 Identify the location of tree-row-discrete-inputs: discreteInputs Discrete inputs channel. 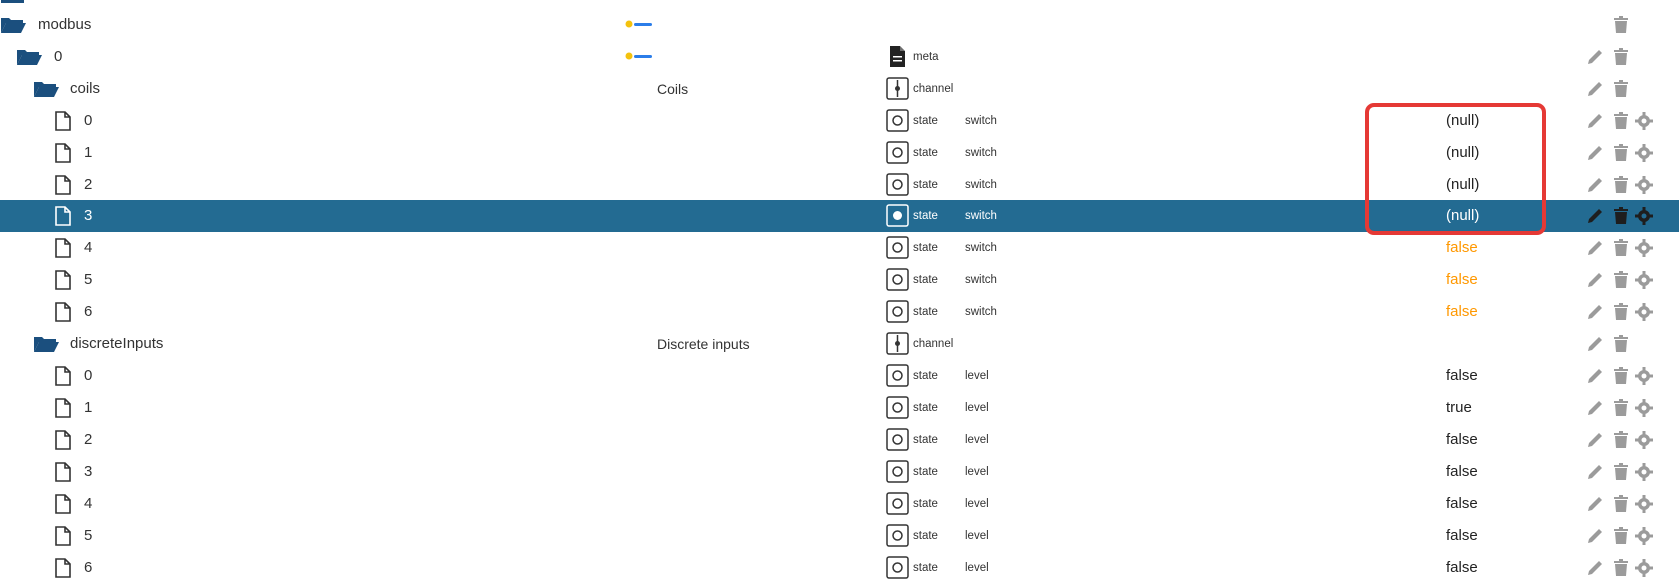
(839, 344).